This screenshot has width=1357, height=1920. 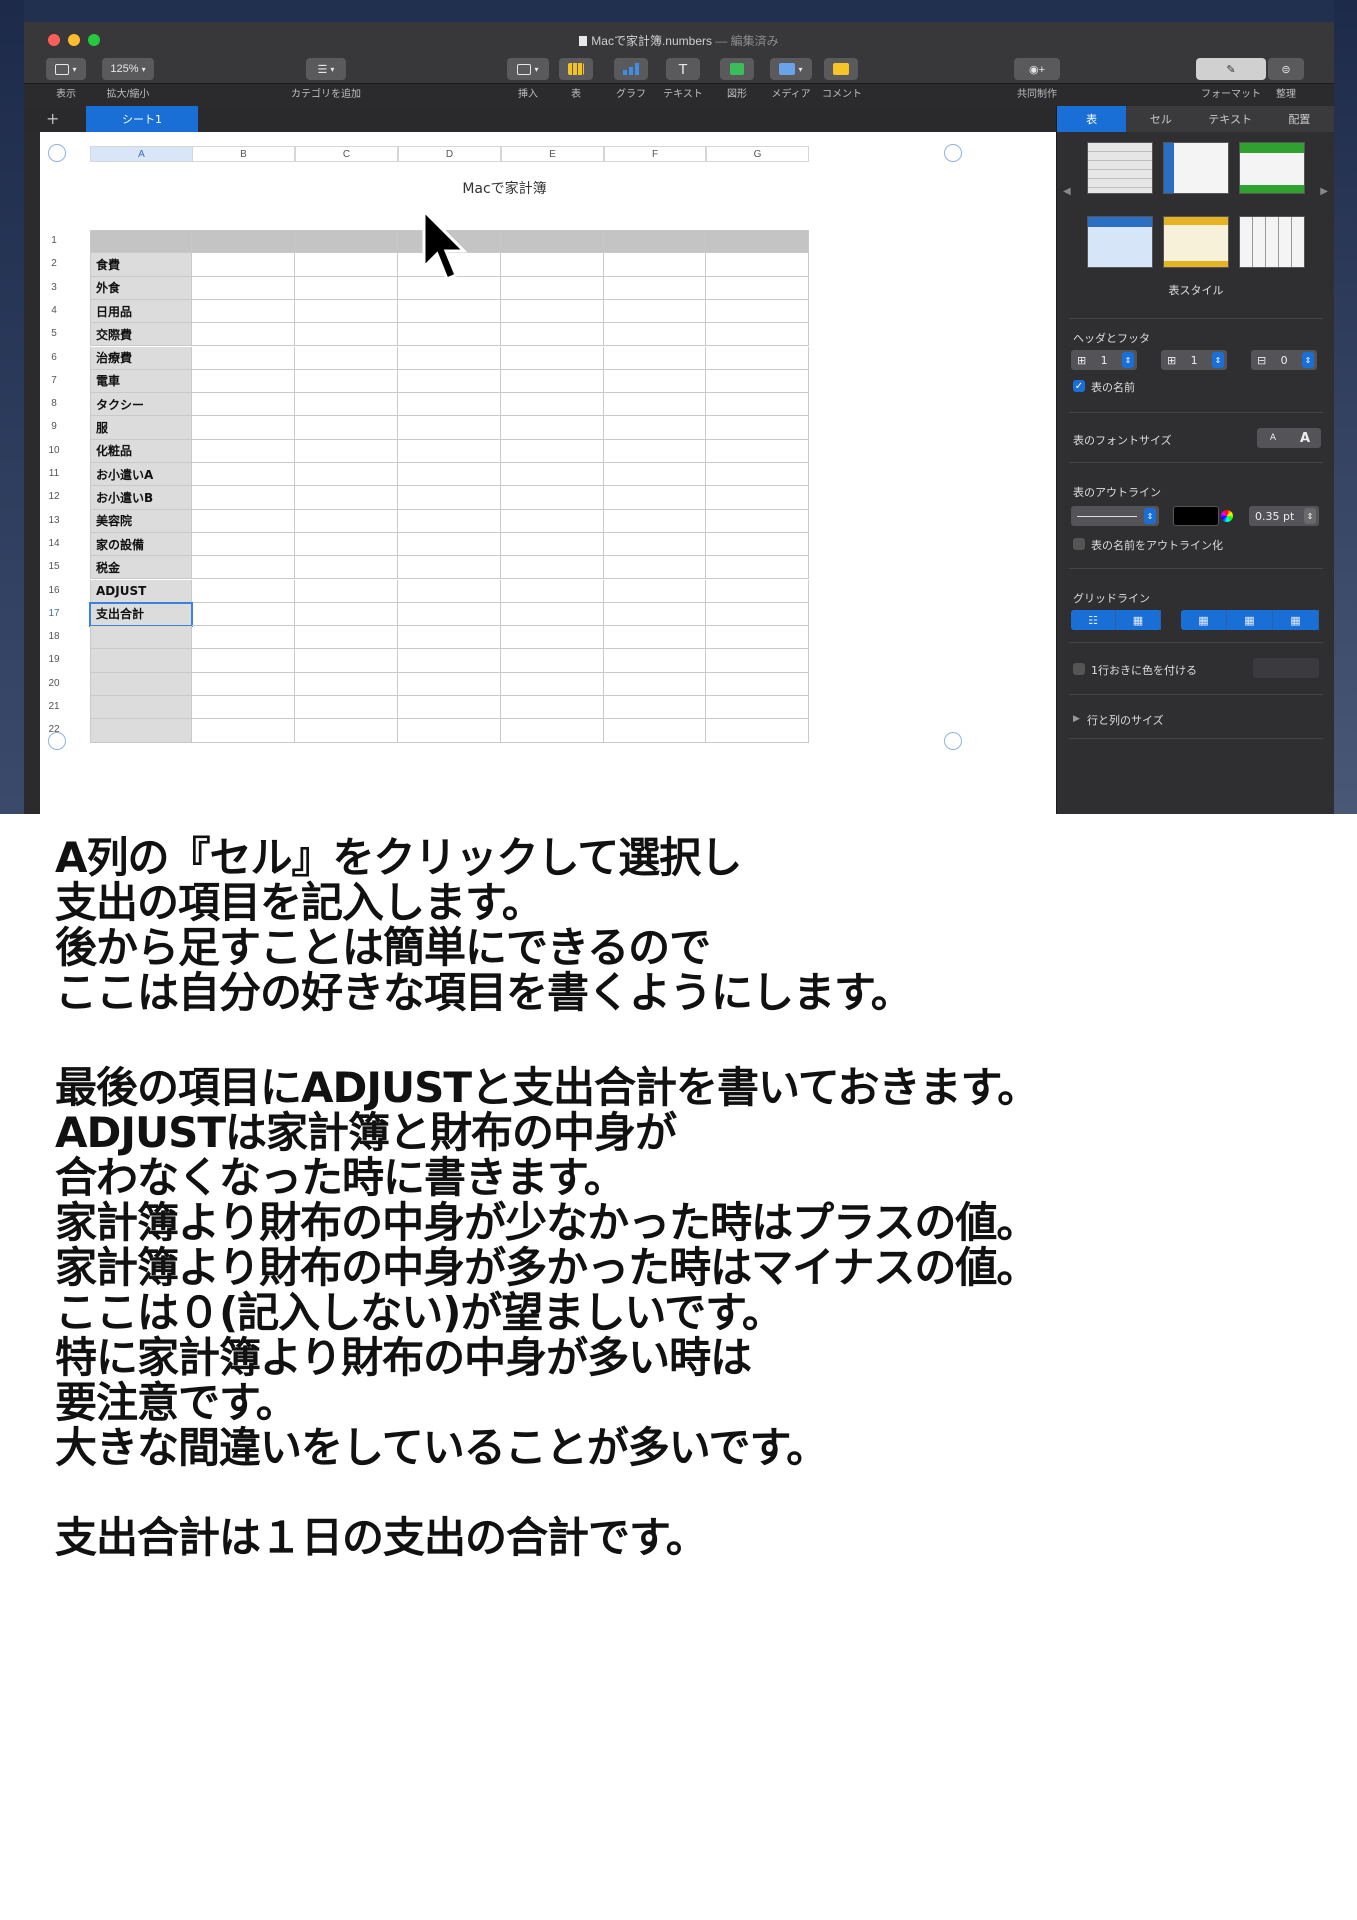 I want to click on gridlines-body-toggle: ☷ ▦, so click(x=1116, y=620).